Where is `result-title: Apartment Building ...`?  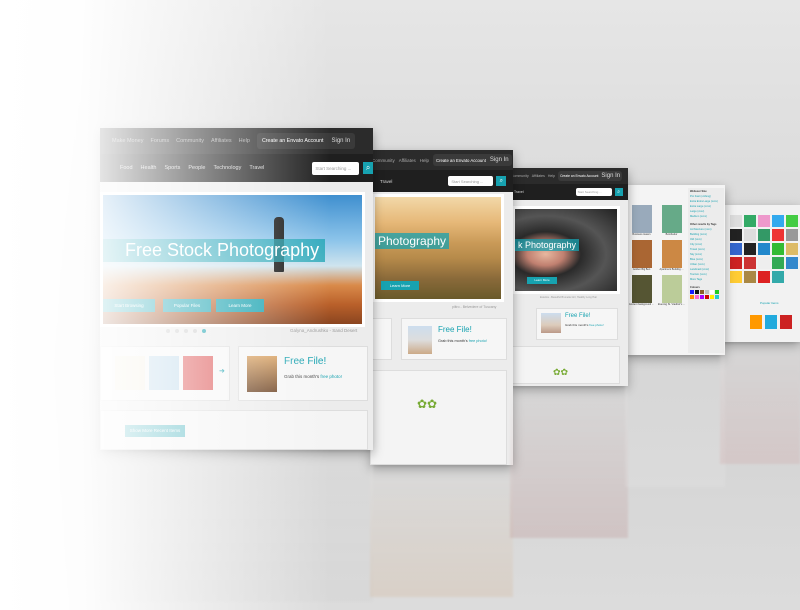 result-title: Apartment Building ... is located at coordinates (671, 269).